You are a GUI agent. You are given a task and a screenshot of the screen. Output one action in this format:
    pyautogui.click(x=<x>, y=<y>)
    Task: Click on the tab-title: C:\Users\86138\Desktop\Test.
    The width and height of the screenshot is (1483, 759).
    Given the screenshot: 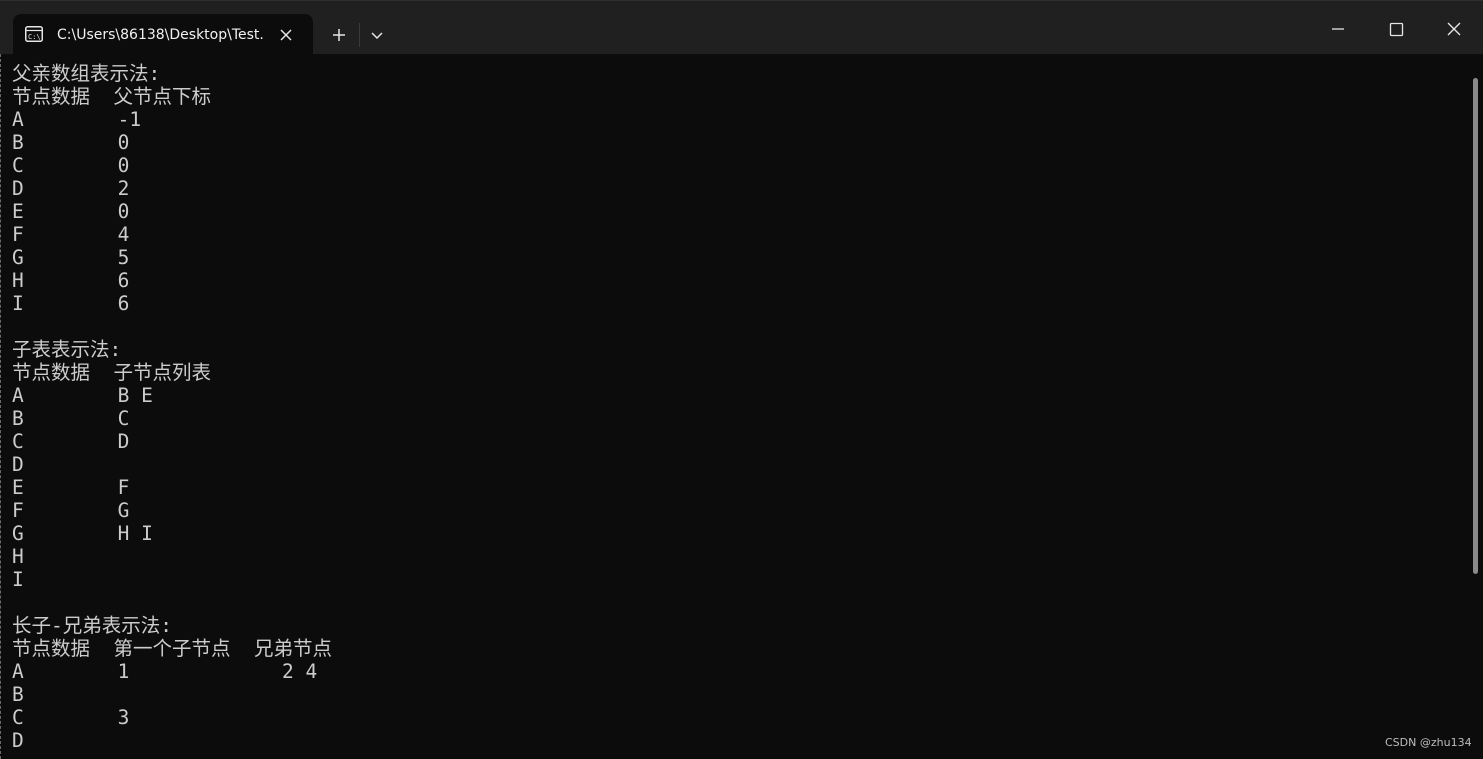 What is the action you would take?
    pyautogui.click(x=160, y=35)
    